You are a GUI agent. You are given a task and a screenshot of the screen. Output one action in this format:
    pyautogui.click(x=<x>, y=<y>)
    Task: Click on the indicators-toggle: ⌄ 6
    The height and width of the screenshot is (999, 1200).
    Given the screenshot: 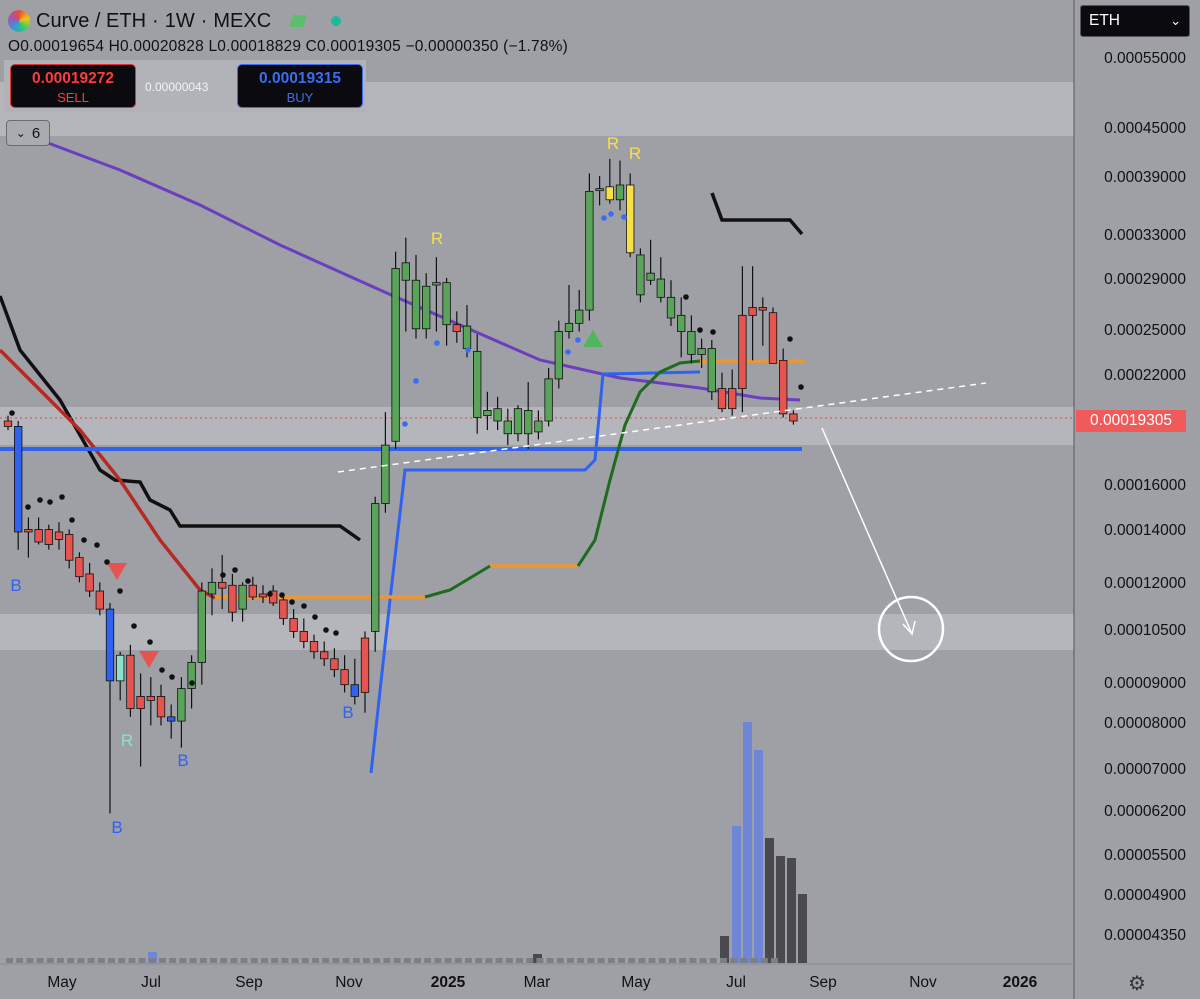 What is the action you would take?
    pyautogui.click(x=28, y=133)
    